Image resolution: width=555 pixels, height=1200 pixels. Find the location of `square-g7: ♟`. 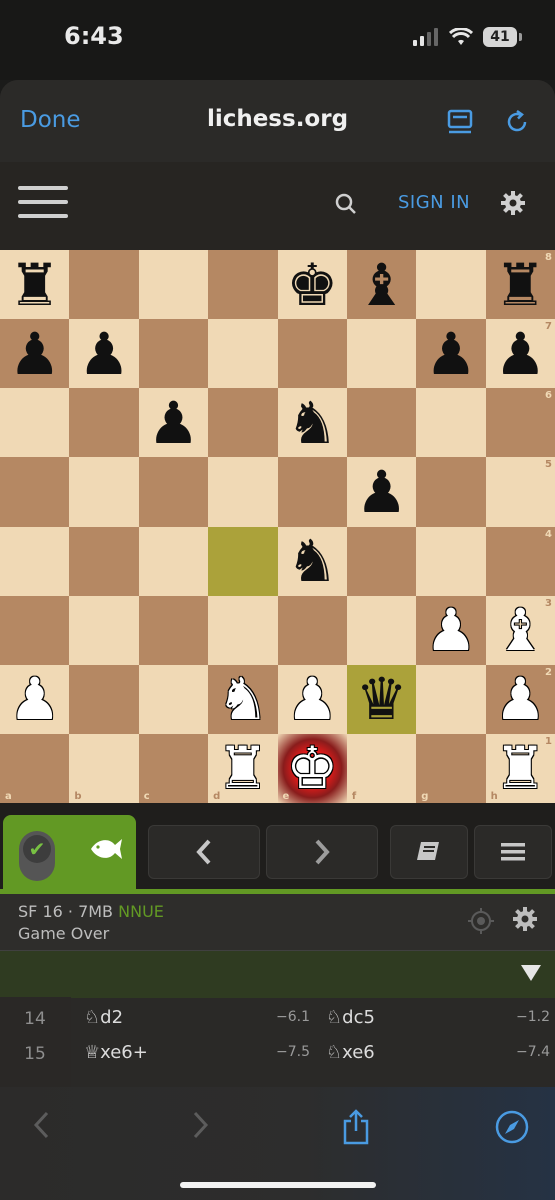

square-g7: ♟ is located at coordinates (451, 354).